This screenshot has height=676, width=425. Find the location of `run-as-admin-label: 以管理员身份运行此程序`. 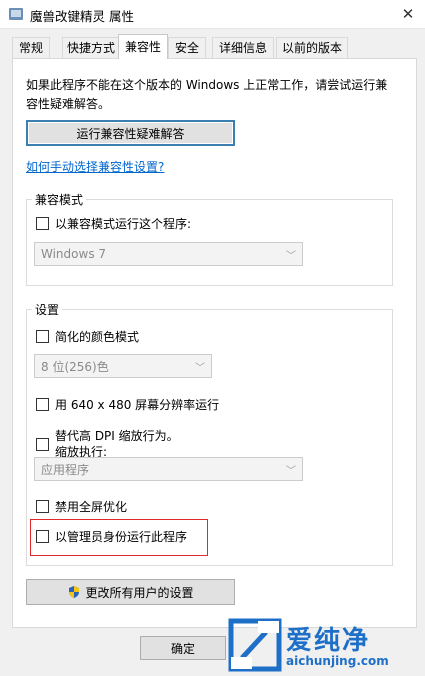

run-as-admin-label: 以管理员身份运行此程序 is located at coordinates (121, 537).